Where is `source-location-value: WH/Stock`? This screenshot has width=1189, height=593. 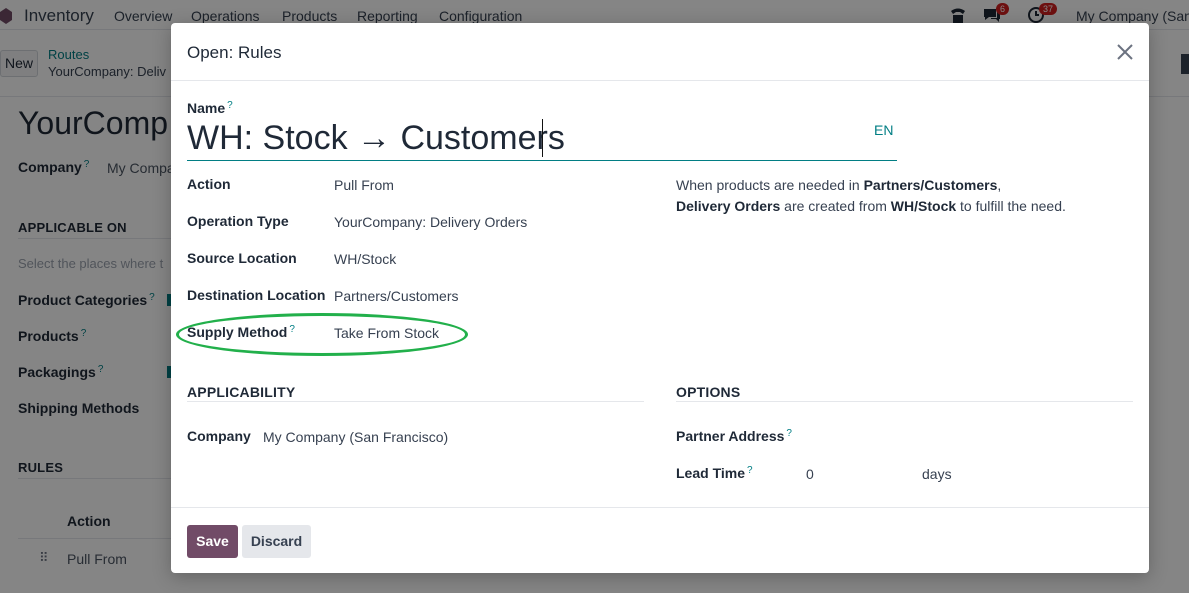 source-location-value: WH/Stock is located at coordinates (365, 259).